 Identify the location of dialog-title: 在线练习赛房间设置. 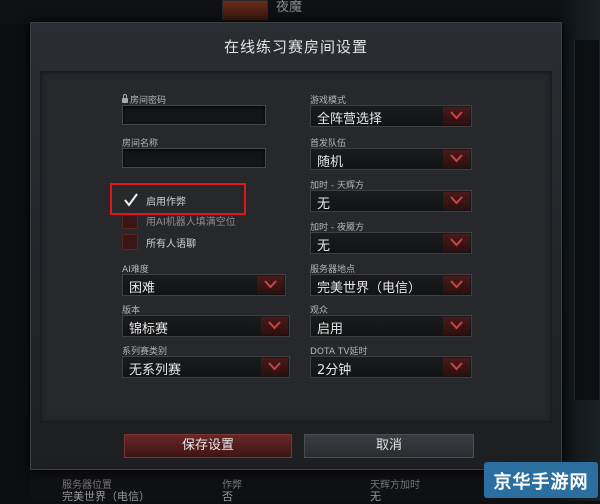
(295, 47).